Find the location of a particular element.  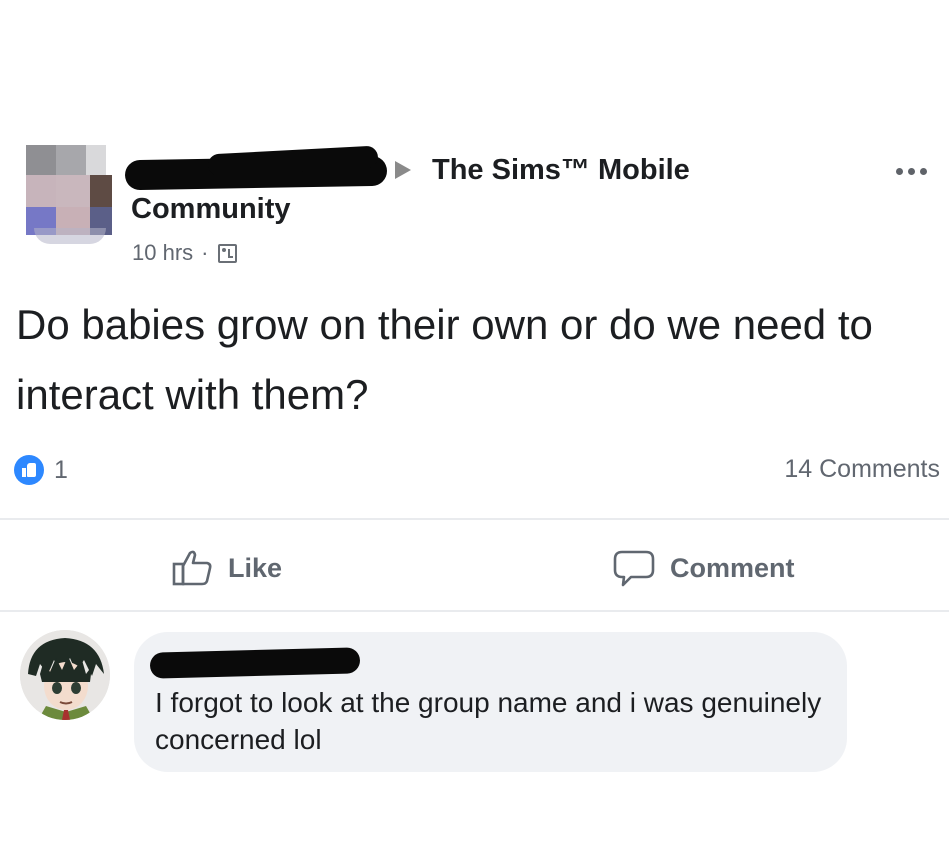

like-button: Like is located at coordinates (226, 568).